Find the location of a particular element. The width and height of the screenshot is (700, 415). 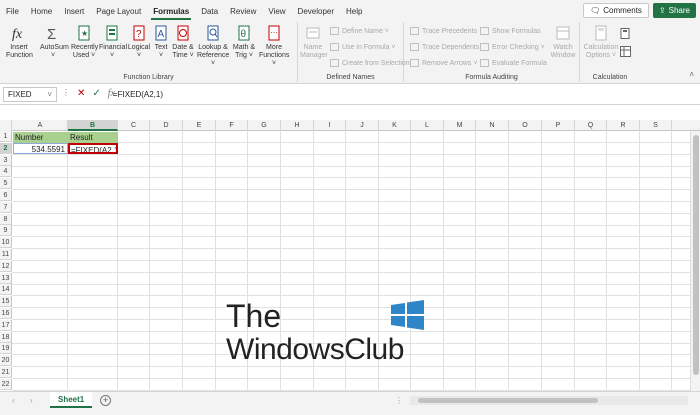

row-header-10: 10 is located at coordinates (6, 243).